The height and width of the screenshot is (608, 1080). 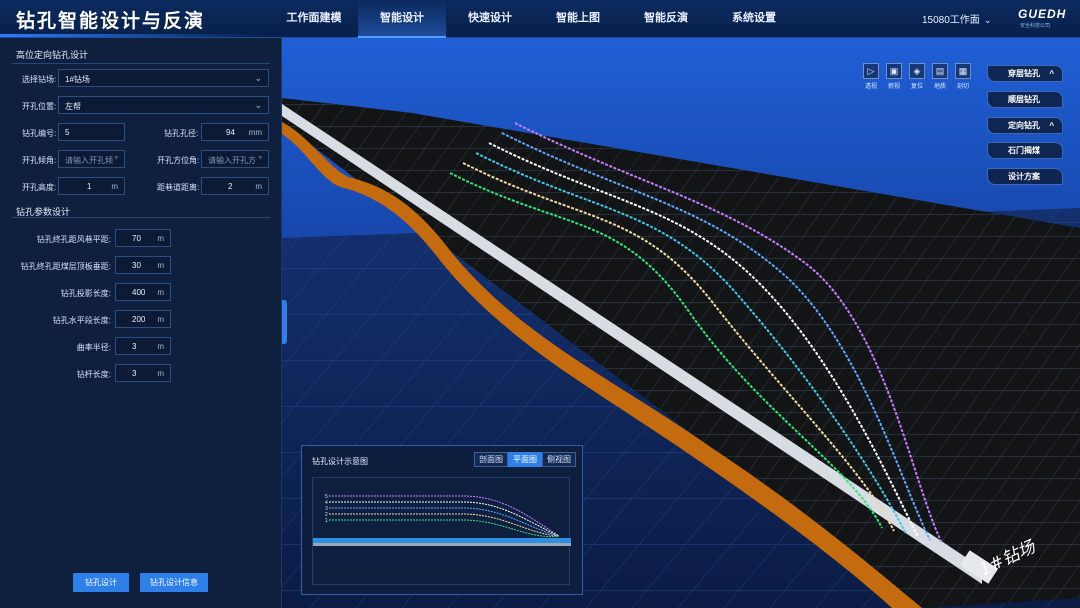 I want to click on open-height-input: 1 m, so click(x=91, y=186).